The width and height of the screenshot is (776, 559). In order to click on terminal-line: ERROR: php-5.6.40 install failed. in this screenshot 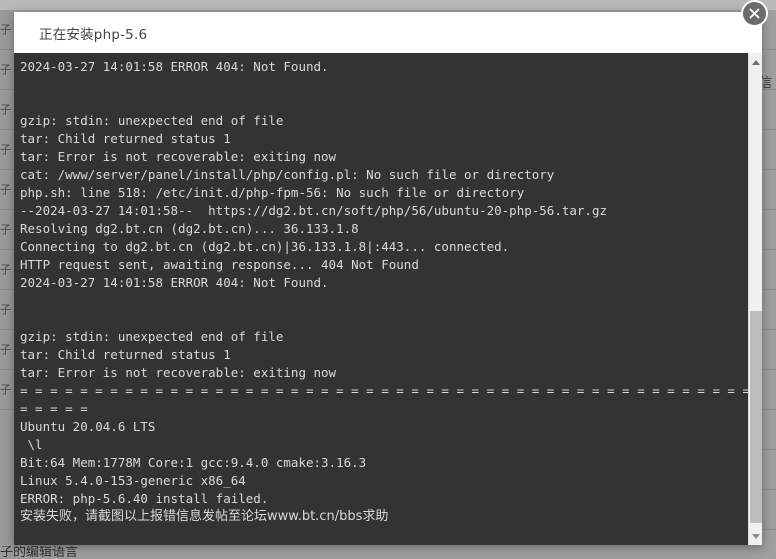, I will do `click(144, 498)`.